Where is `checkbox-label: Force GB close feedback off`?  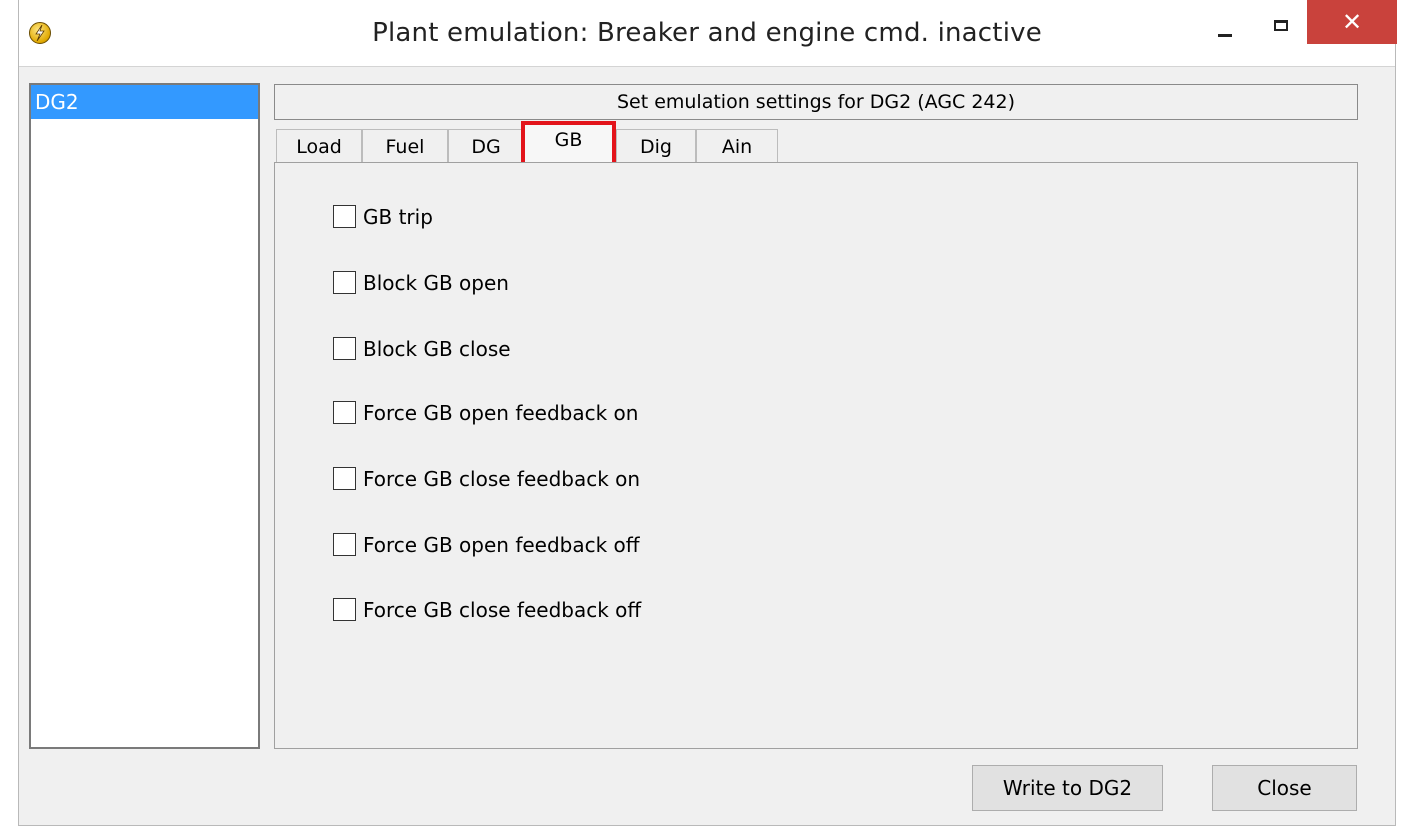
checkbox-label: Force GB close feedback off is located at coordinates (502, 610).